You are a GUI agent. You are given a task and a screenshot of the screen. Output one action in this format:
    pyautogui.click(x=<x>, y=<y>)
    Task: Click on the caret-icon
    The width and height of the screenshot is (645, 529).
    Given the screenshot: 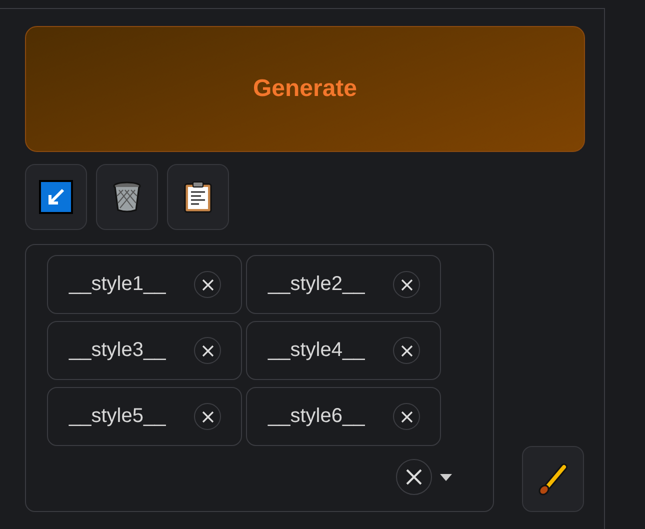 What is the action you would take?
    pyautogui.click(x=446, y=477)
    